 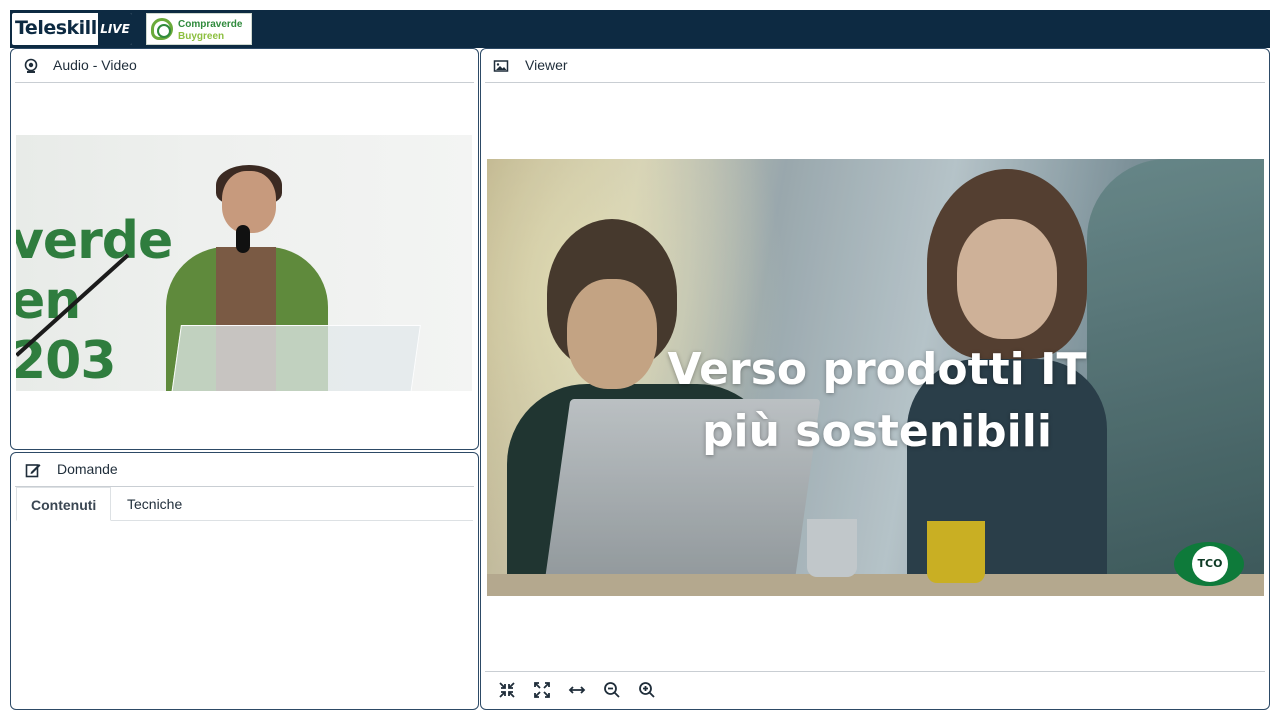 What do you see at coordinates (87, 469) in the screenshot?
I see `questions-title: Domande` at bounding box center [87, 469].